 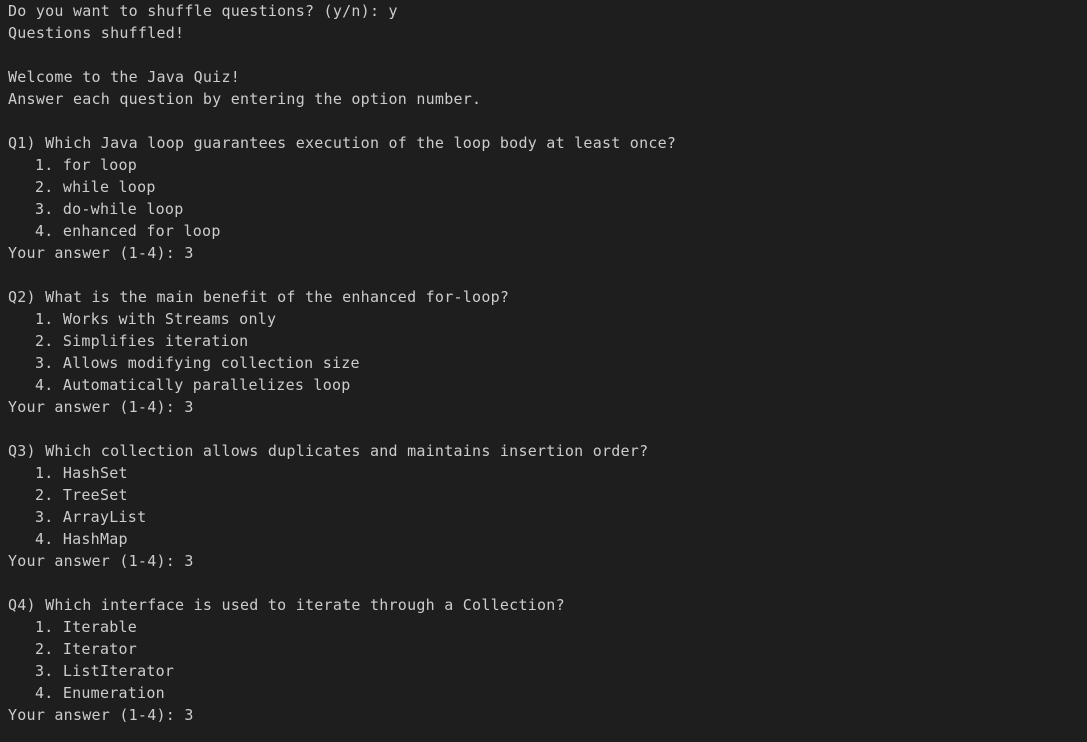 What do you see at coordinates (128, 231) in the screenshot?
I see `option-item: 4. enhanced for loop` at bounding box center [128, 231].